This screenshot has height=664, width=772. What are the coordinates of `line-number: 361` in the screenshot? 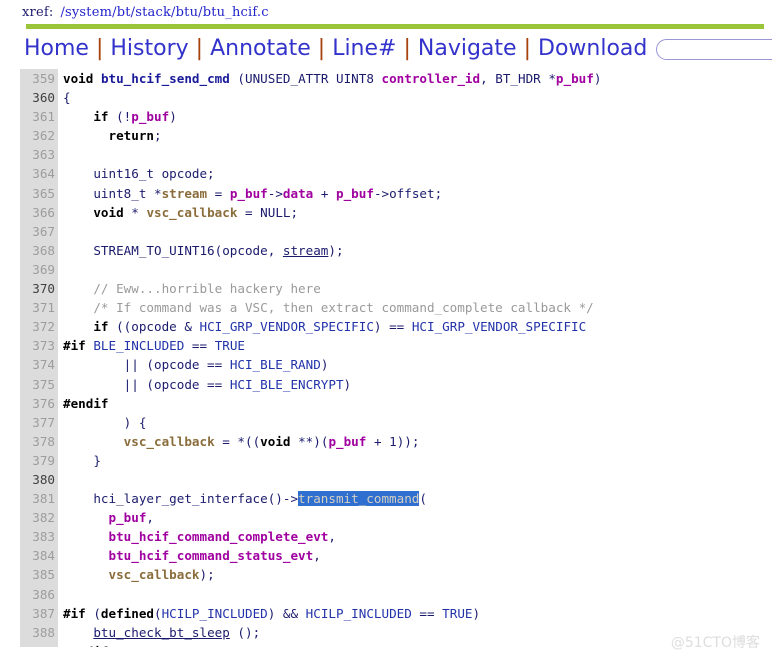 It's located at (39, 116).